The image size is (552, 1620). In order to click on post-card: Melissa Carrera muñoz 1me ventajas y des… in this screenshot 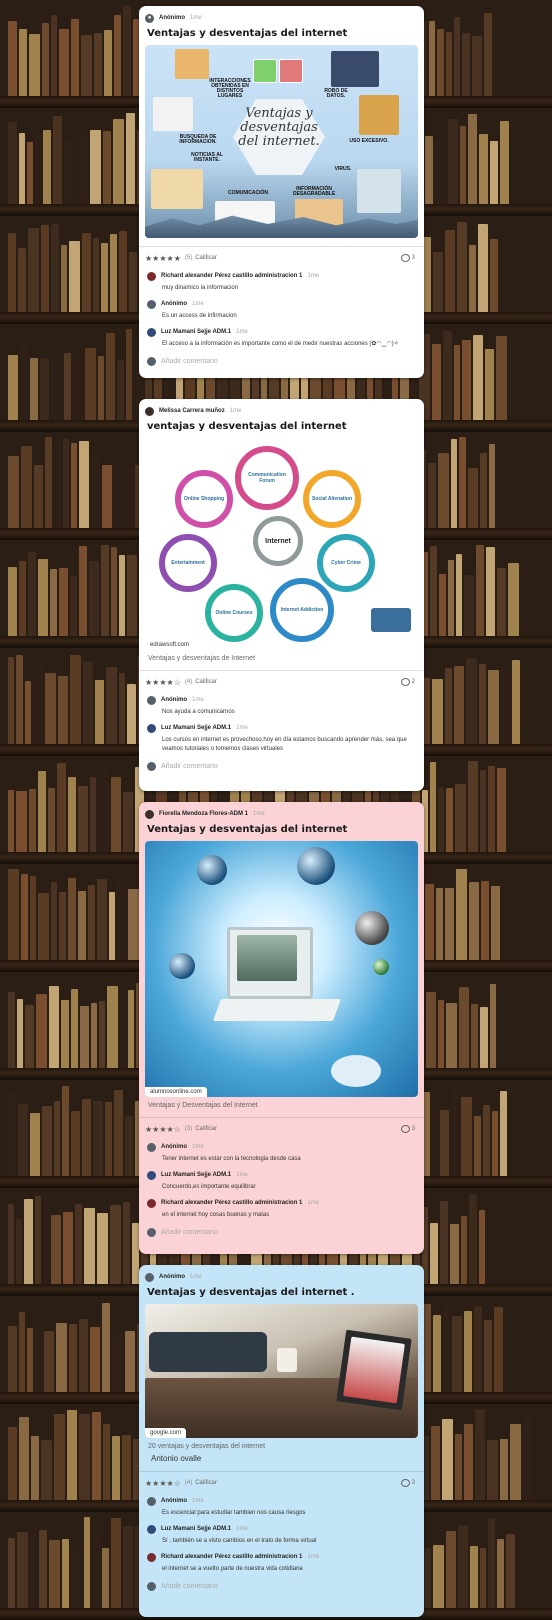, I will do `click(281, 595)`.